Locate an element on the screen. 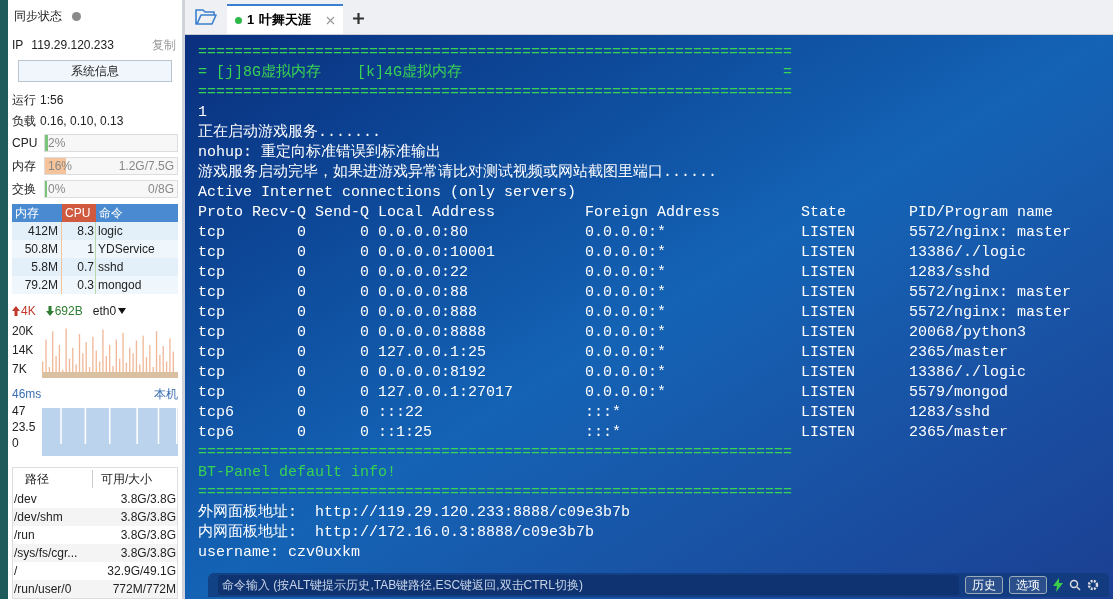  command-bar-button: 选项 is located at coordinates (1028, 585).